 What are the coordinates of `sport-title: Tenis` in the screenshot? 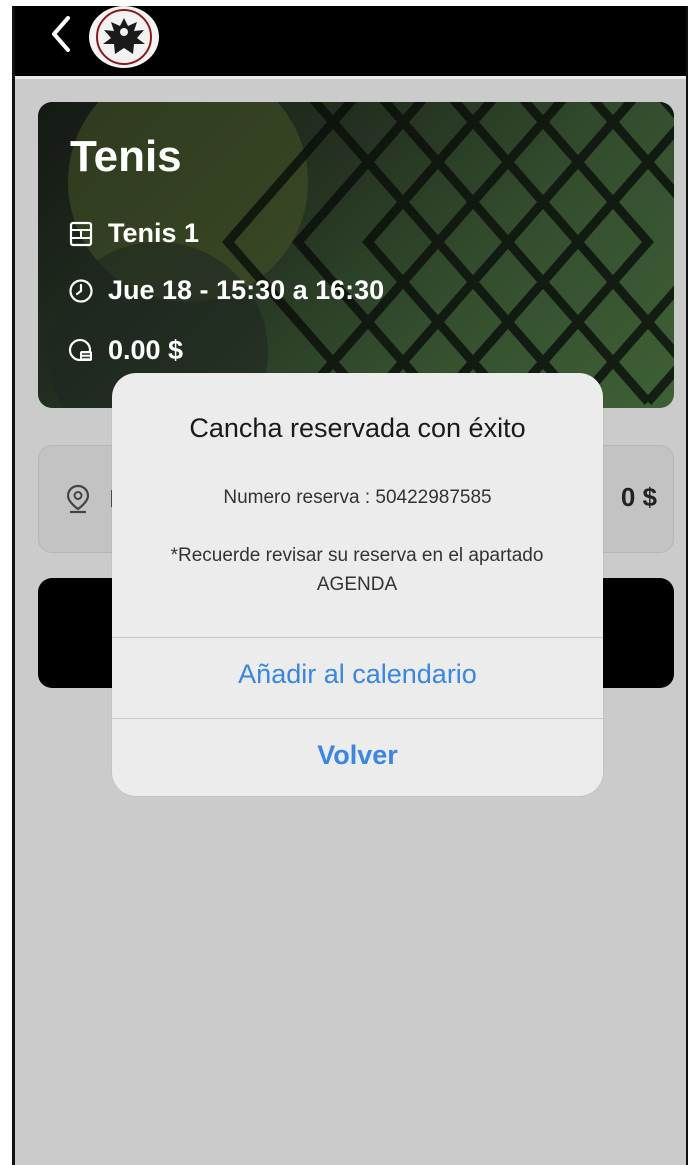 It's located at (126, 156).